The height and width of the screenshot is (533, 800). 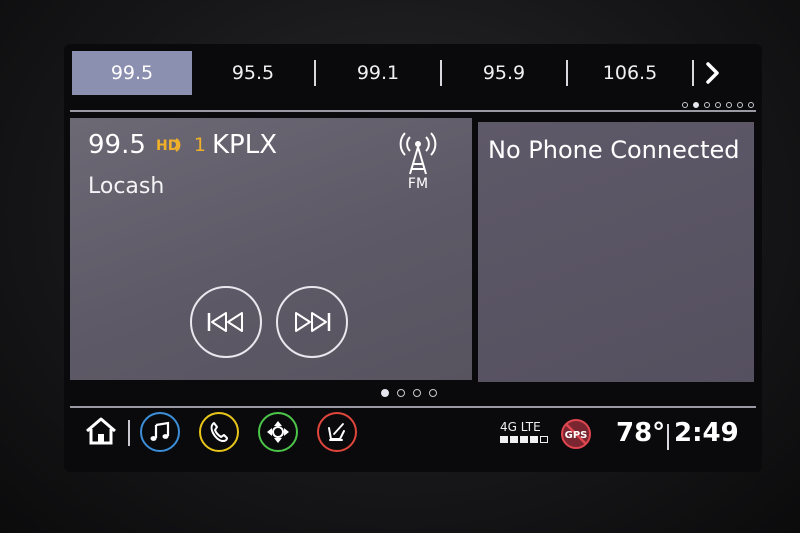 What do you see at coordinates (641, 433) in the screenshot?
I see `outside-temperature: 78°` at bounding box center [641, 433].